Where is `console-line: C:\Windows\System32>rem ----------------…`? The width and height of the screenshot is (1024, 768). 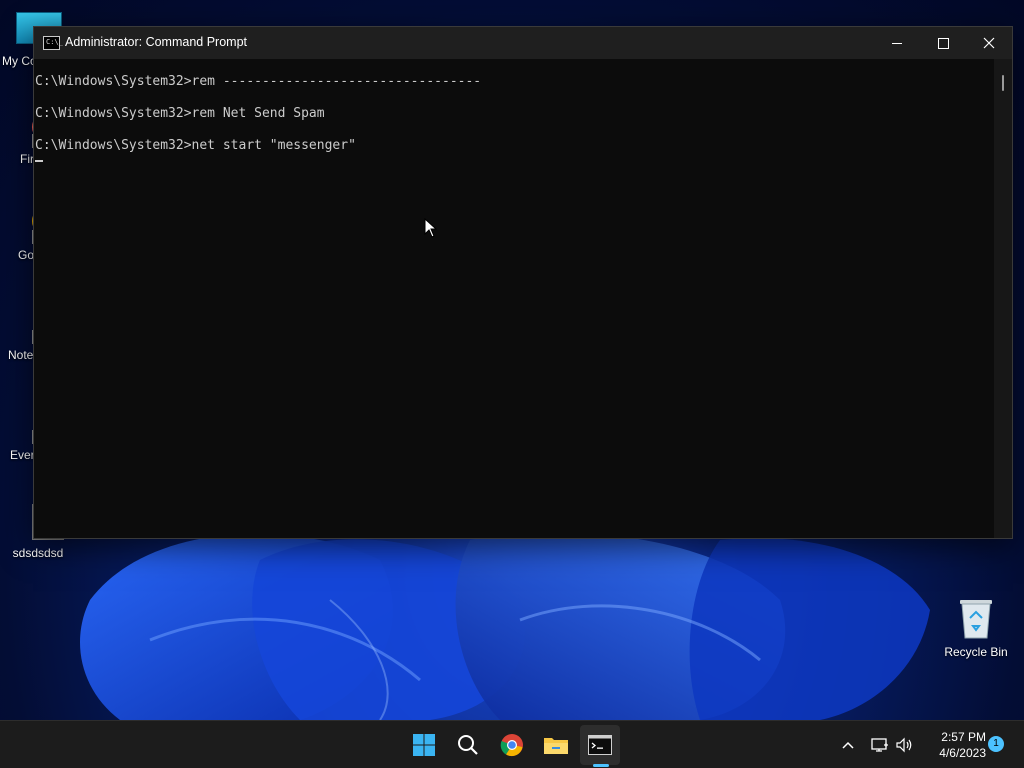 console-line: C:\Windows\System32>rem ----------------… is located at coordinates (258, 81).